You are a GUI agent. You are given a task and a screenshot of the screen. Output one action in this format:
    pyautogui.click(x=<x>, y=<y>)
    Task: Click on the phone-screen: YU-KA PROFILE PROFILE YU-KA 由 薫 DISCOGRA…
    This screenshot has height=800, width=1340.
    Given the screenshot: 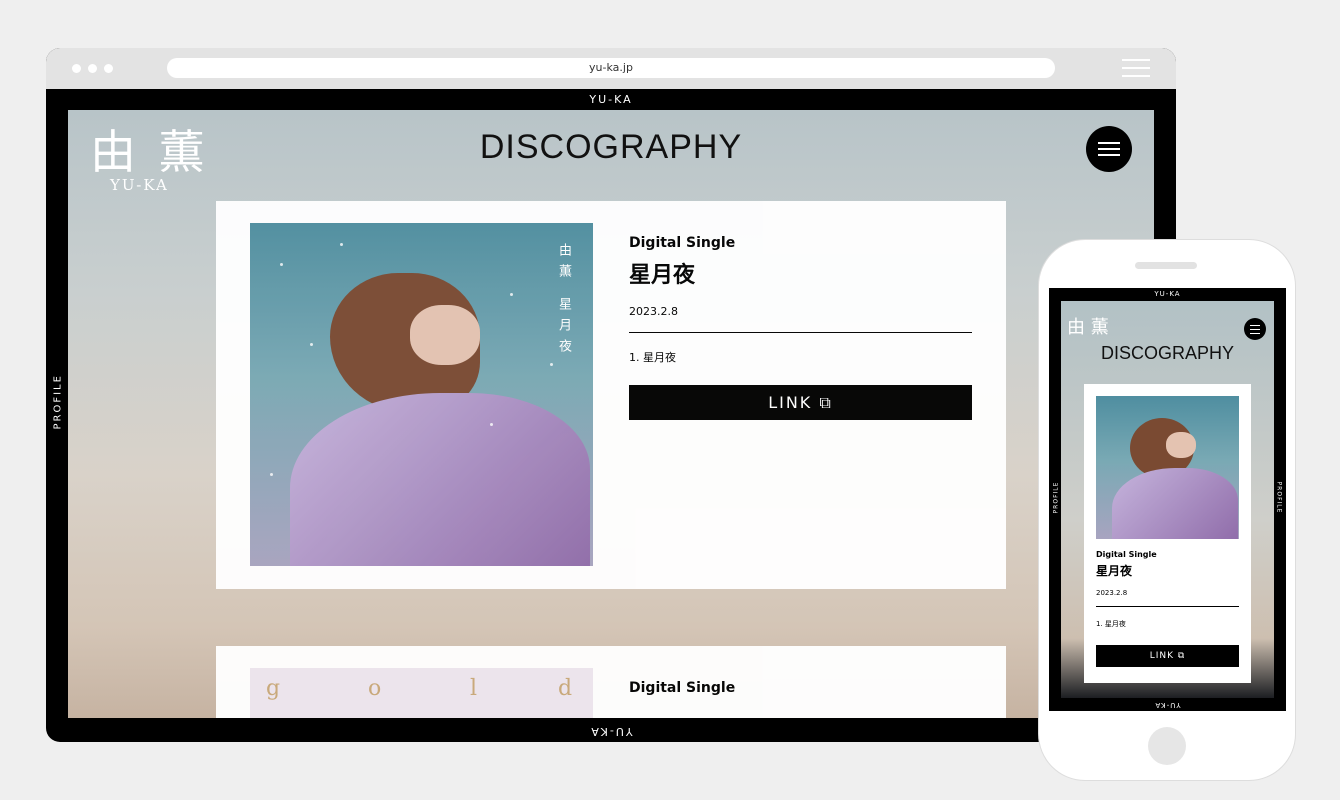 What is the action you would take?
    pyautogui.click(x=1167, y=499)
    